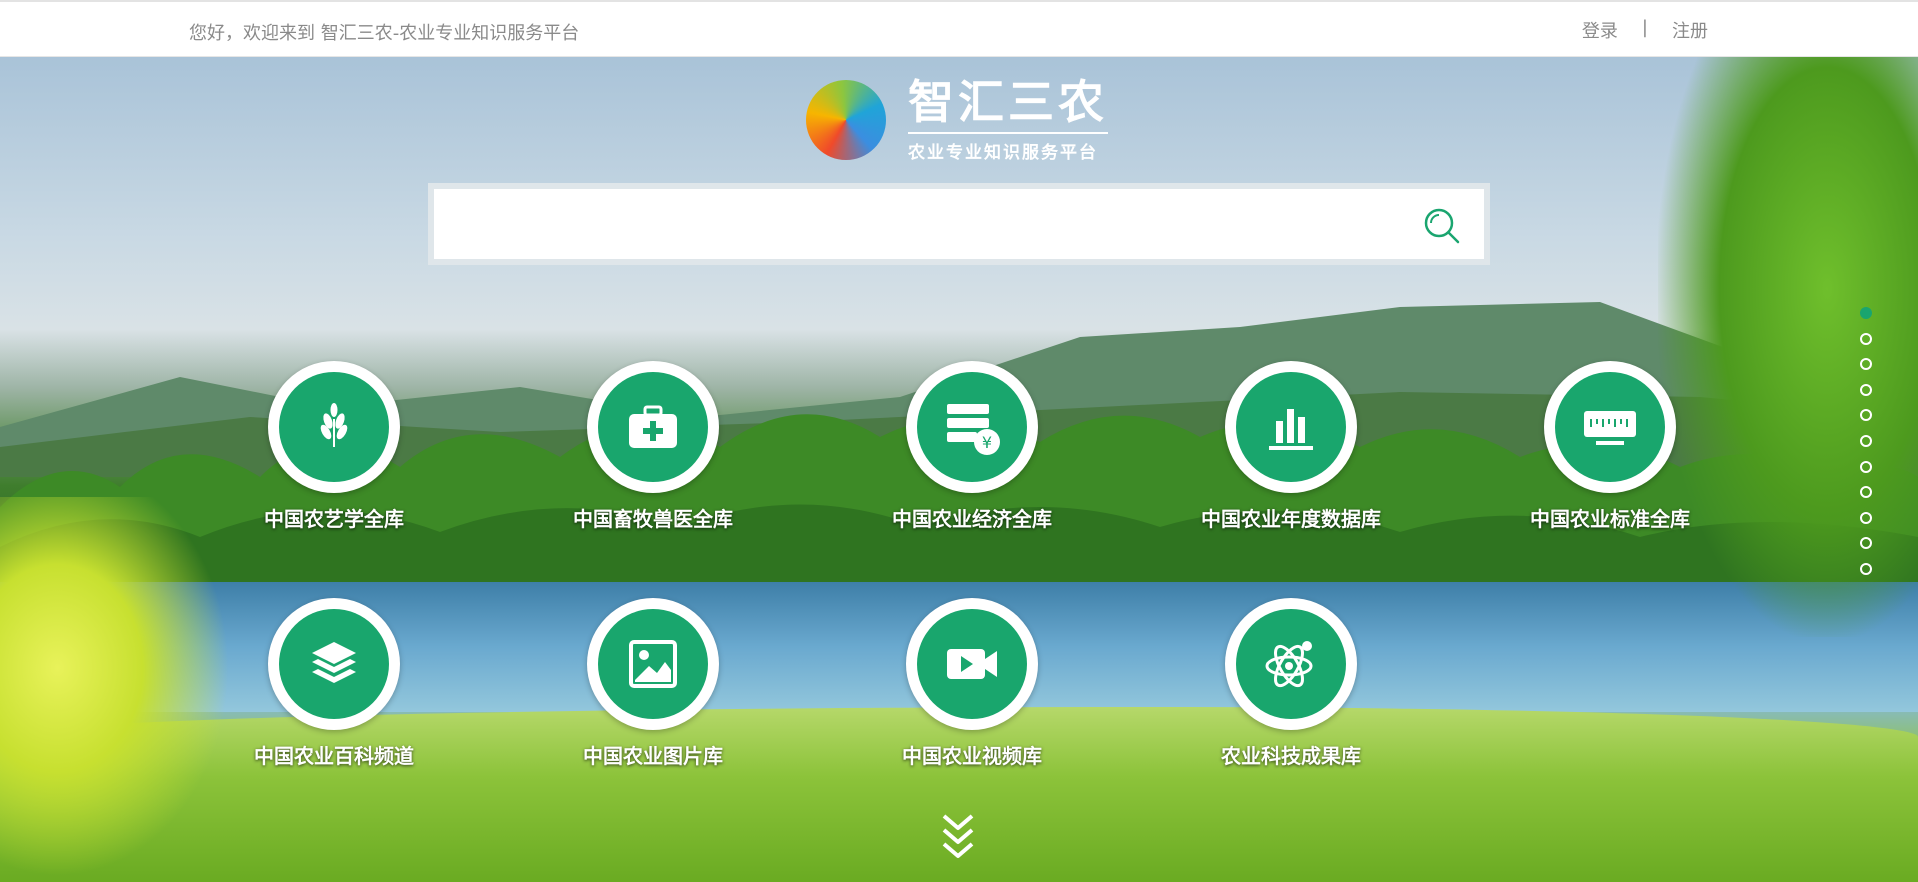  What do you see at coordinates (1291, 664) in the screenshot?
I see `atom-icon` at bounding box center [1291, 664].